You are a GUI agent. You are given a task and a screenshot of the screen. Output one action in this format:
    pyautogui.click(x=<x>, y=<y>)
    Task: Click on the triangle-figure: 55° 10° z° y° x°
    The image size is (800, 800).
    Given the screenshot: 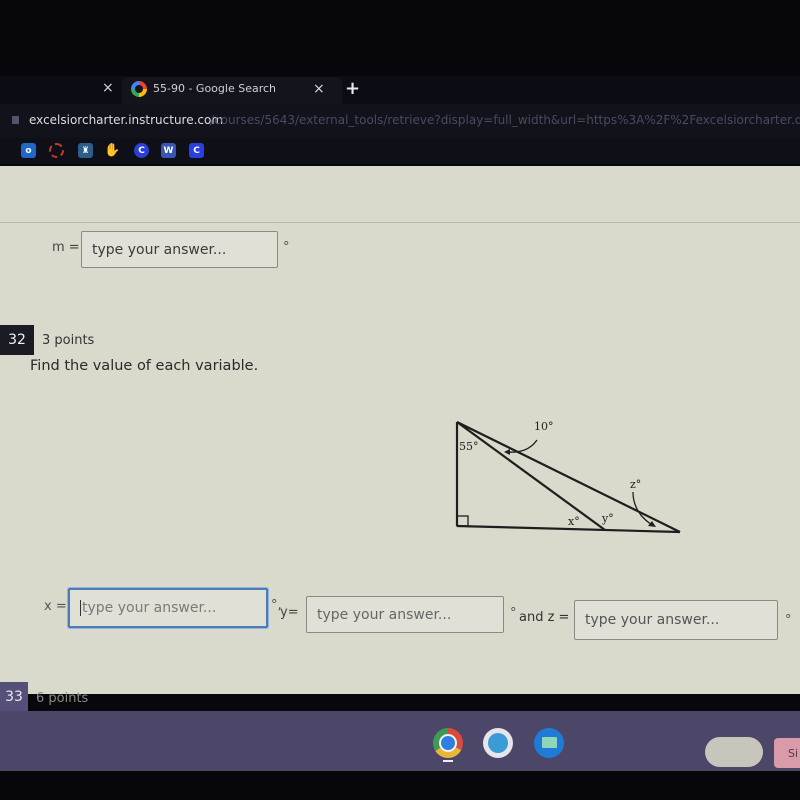 What is the action you would take?
    pyautogui.click(x=568, y=477)
    